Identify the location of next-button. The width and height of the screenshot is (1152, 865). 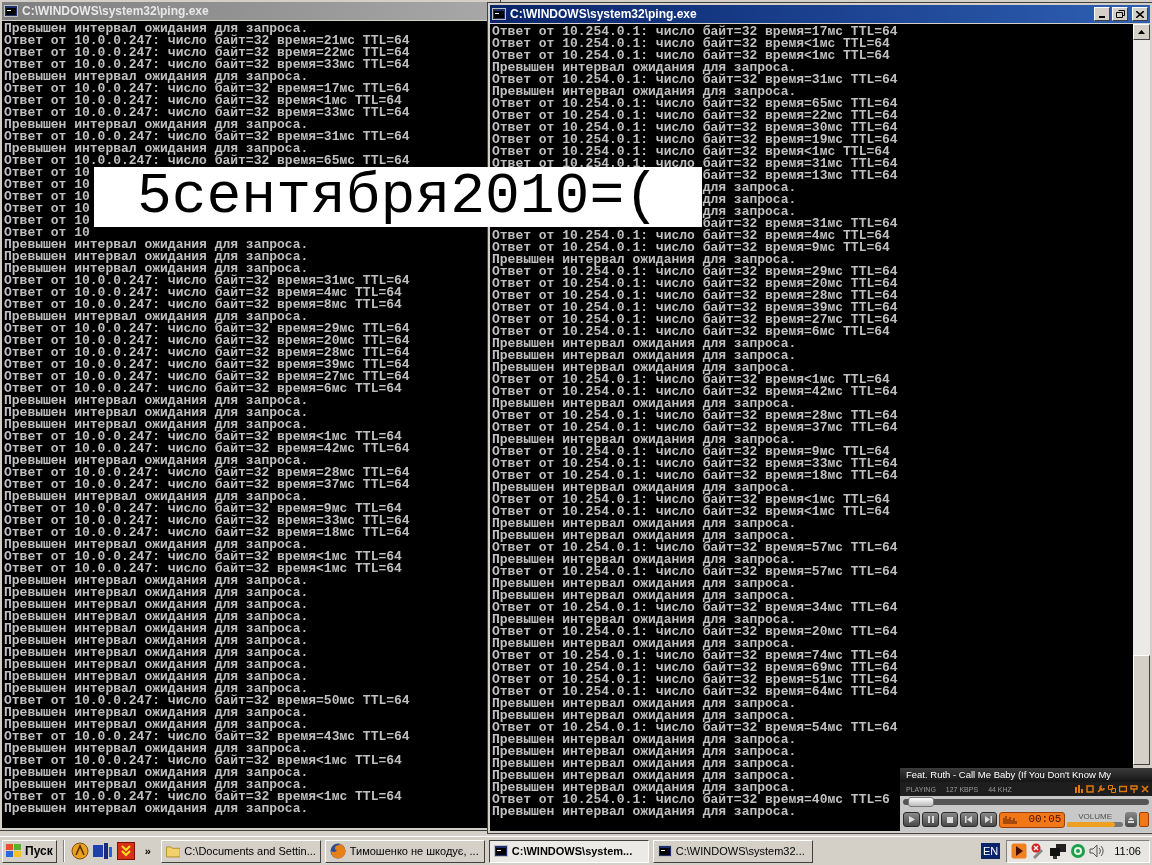
(988, 819).